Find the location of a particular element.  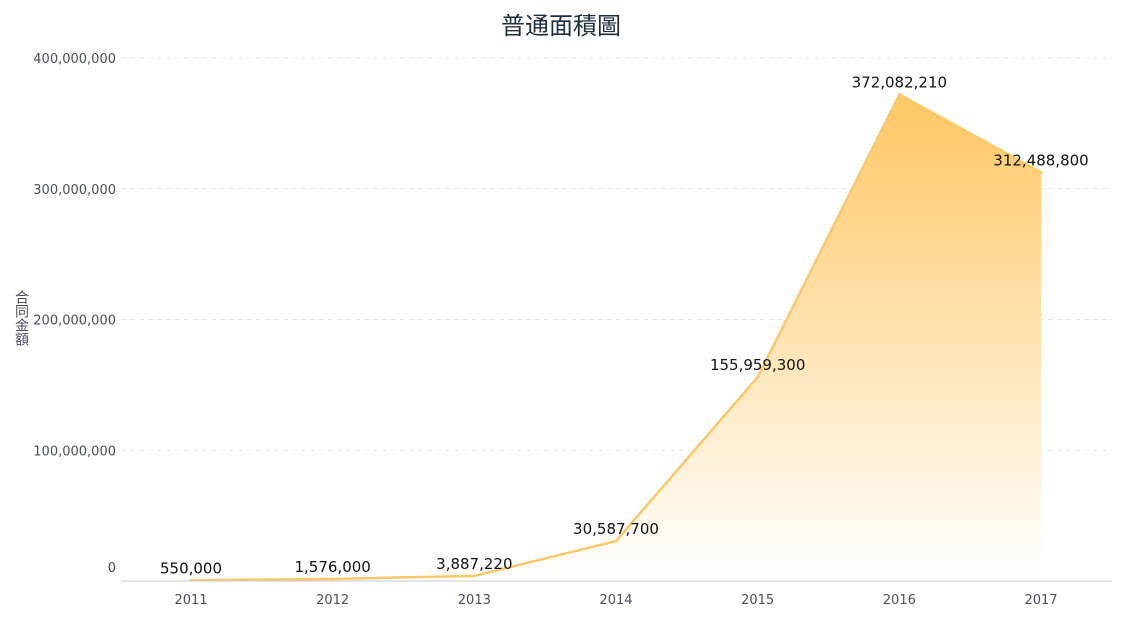

chart-title: 普通面積圖 is located at coordinates (561, 26).